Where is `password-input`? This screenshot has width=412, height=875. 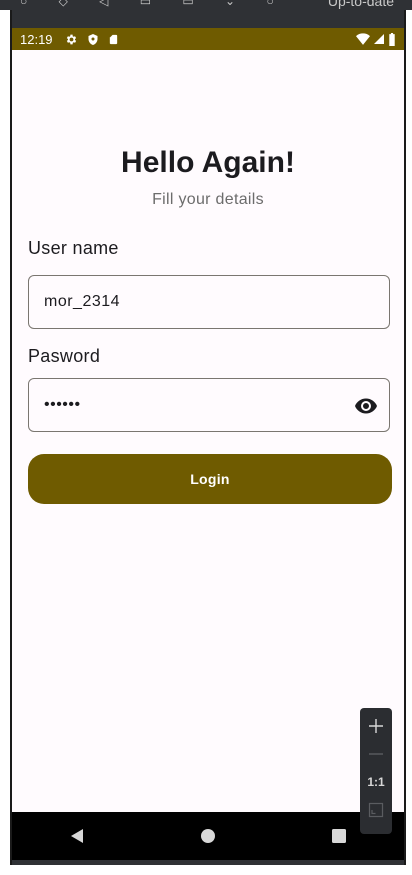
password-input is located at coordinates (186, 405).